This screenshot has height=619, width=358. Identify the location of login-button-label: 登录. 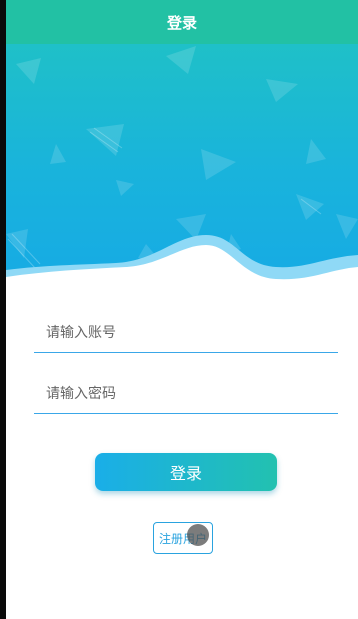
(185, 473).